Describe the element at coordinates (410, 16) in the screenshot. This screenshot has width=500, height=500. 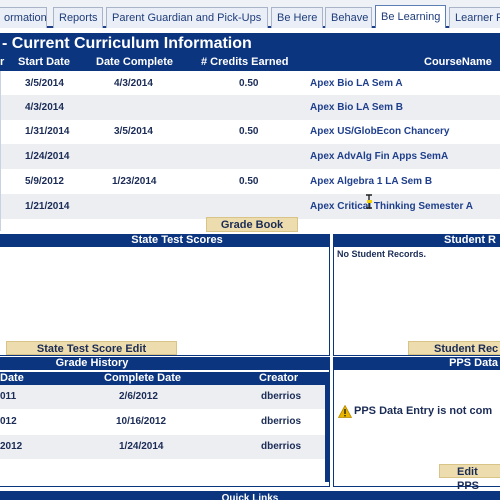
I see `tab-be-learning: Be Learning` at that location.